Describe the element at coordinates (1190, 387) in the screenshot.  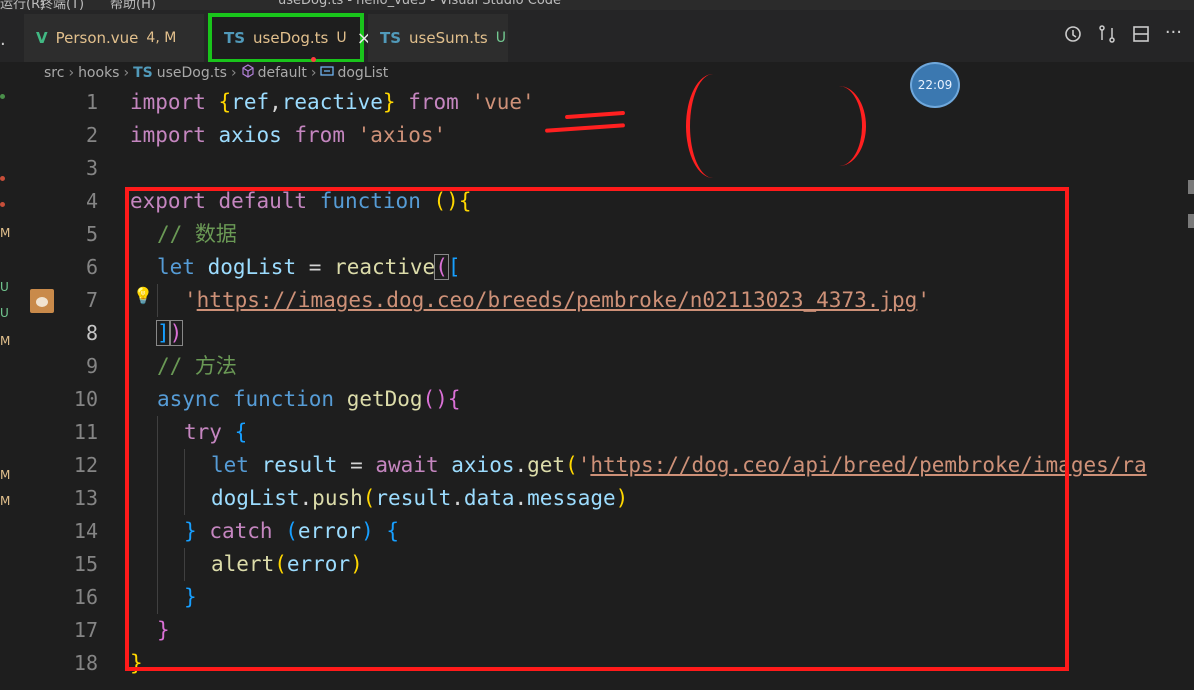
I see `vertical-scrollbar` at that location.